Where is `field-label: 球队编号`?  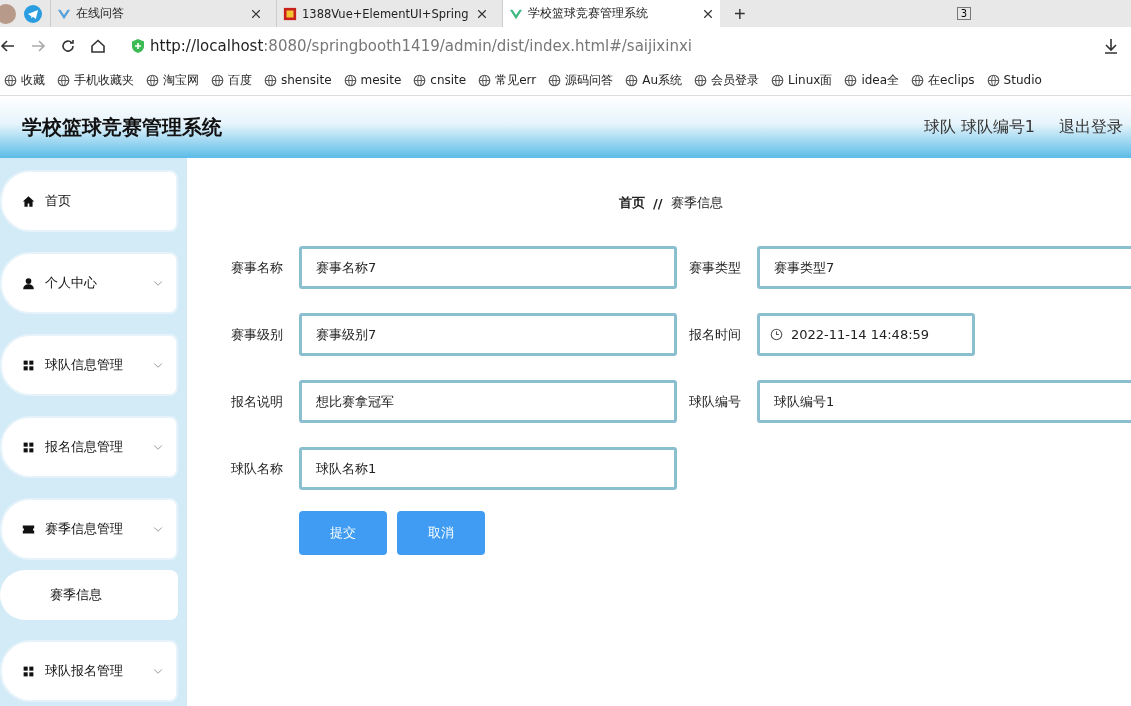 field-label: 球队编号 is located at coordinates (715, 401).